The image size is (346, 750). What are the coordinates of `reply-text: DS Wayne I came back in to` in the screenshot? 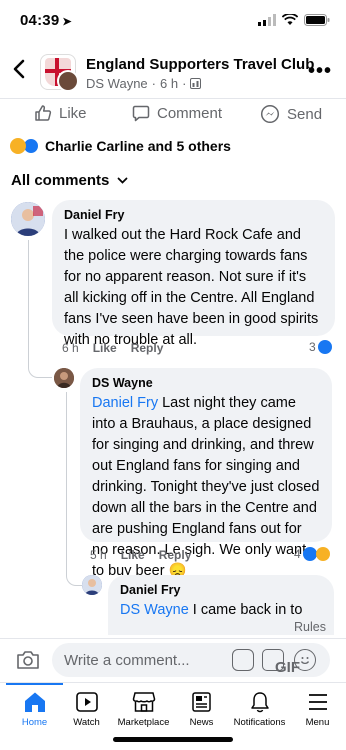 It's located at (211, 610).